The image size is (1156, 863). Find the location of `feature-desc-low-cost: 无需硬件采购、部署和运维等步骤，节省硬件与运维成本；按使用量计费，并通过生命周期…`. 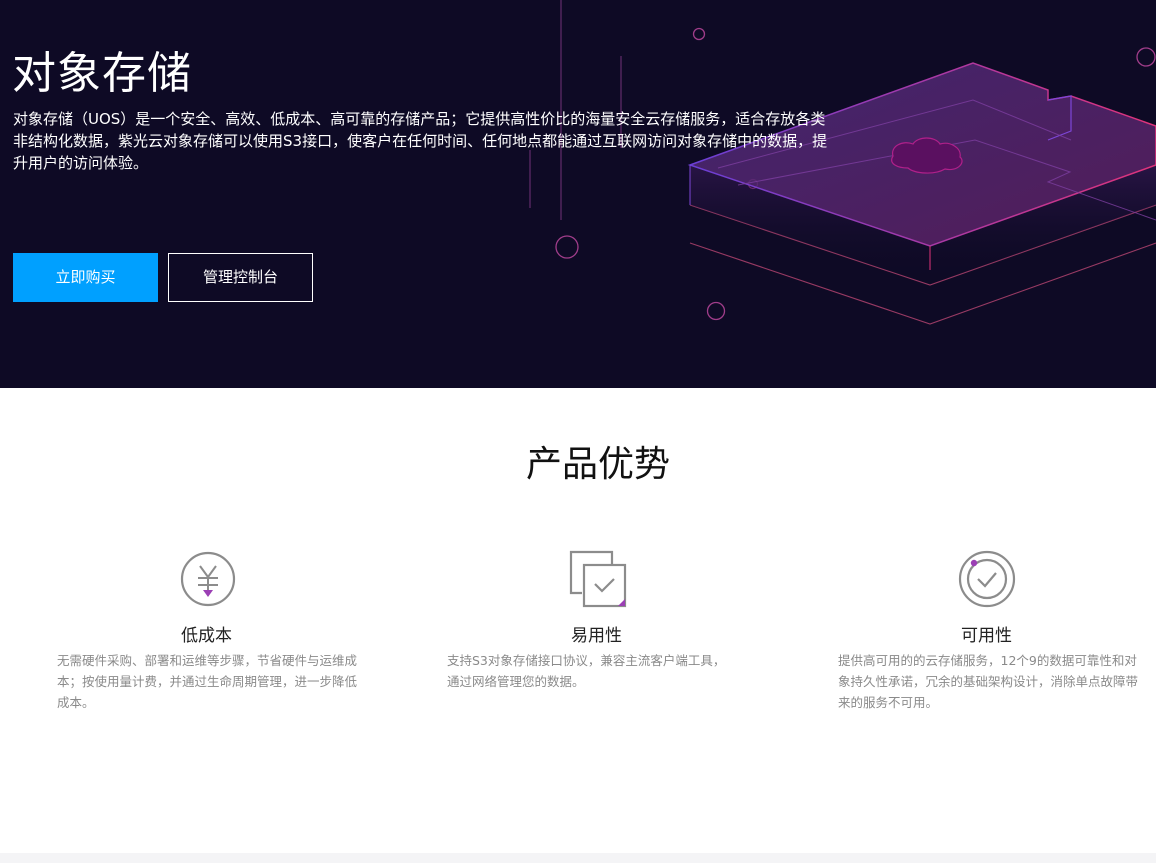

feature-desc-low-cost: 无需硬件采购、部署和运维等步骤，节省硬件与运维成本；按使用量计费，并通过生命周期… is located at coordinates (207, 681).